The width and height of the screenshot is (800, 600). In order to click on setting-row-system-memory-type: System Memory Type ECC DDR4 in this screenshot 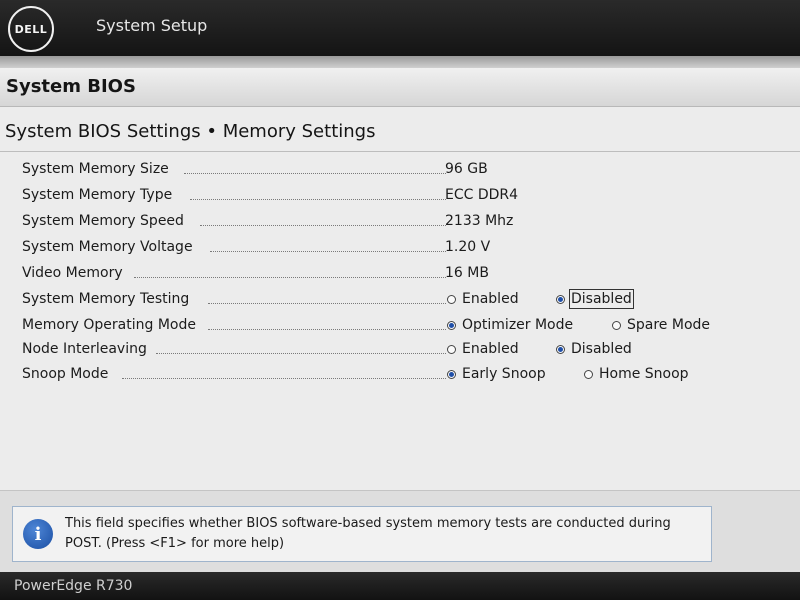, I will do `click(402, 196)`.